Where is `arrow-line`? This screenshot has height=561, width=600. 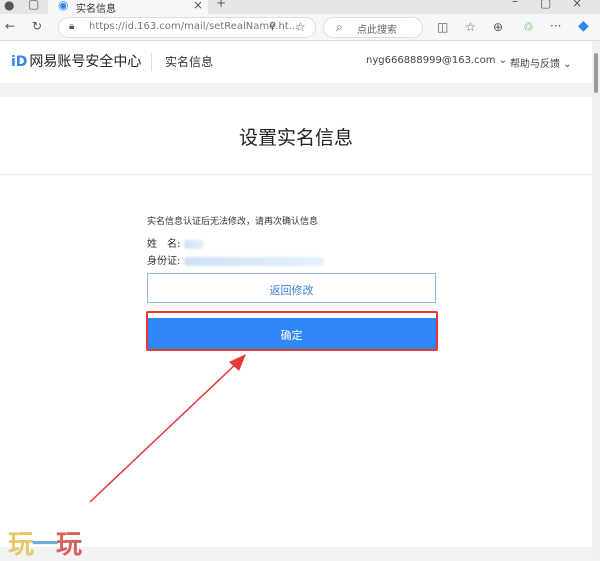
arrow-line is located at coordinates (164, 432).